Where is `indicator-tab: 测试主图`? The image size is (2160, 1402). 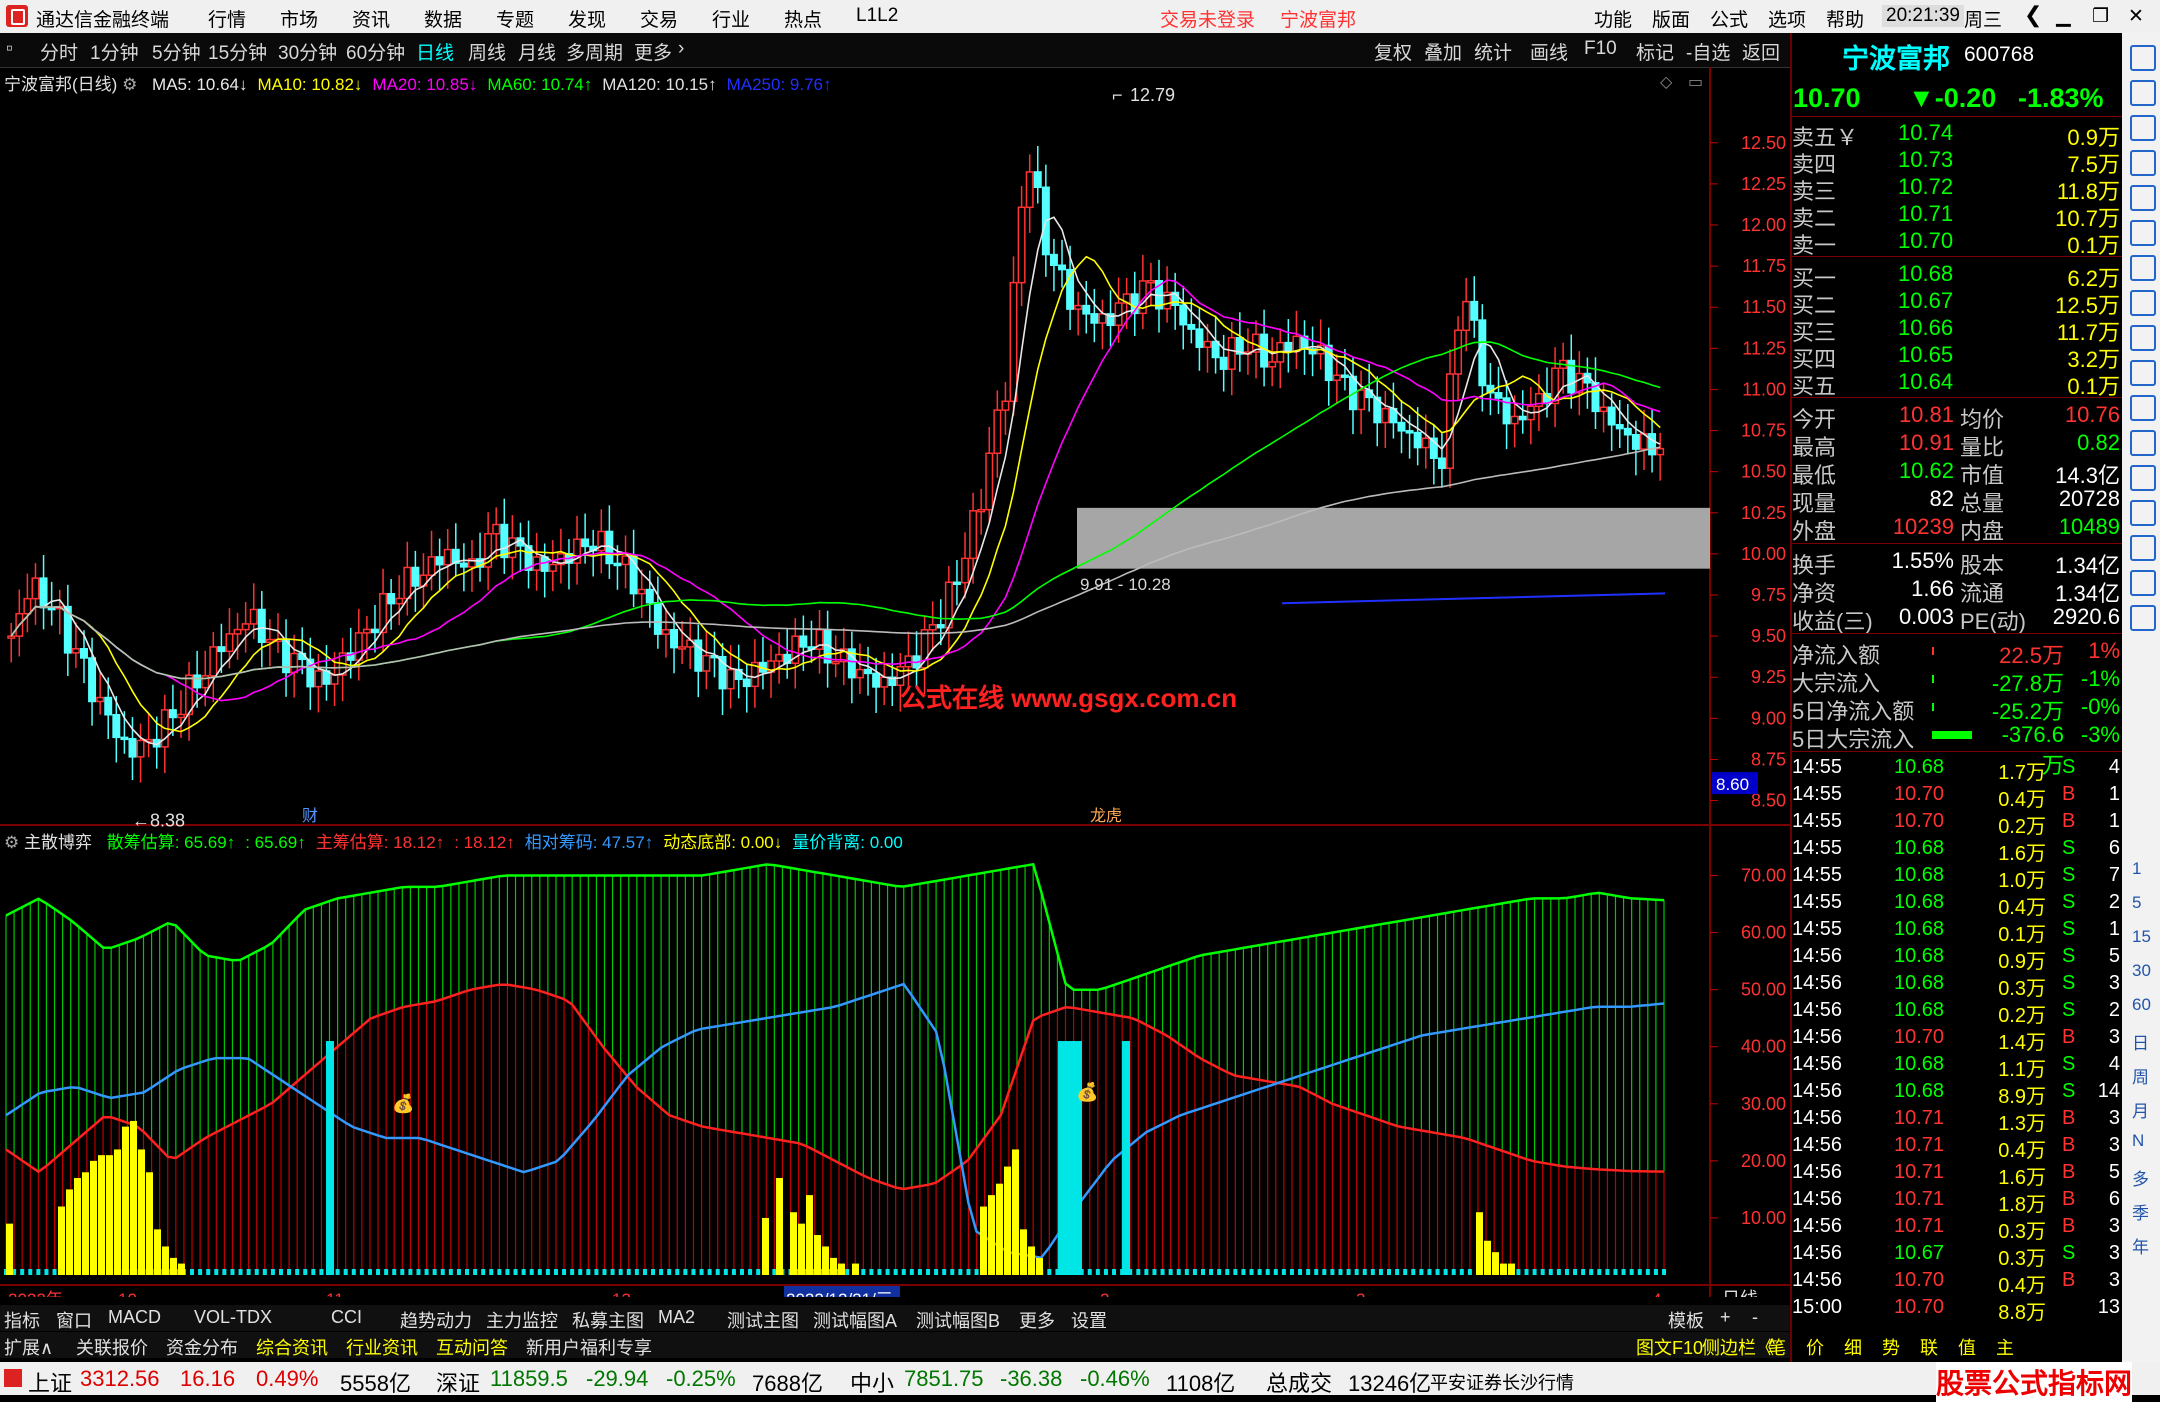 indicator-tab: 测试主图 is located at coordinates (763, 1320).